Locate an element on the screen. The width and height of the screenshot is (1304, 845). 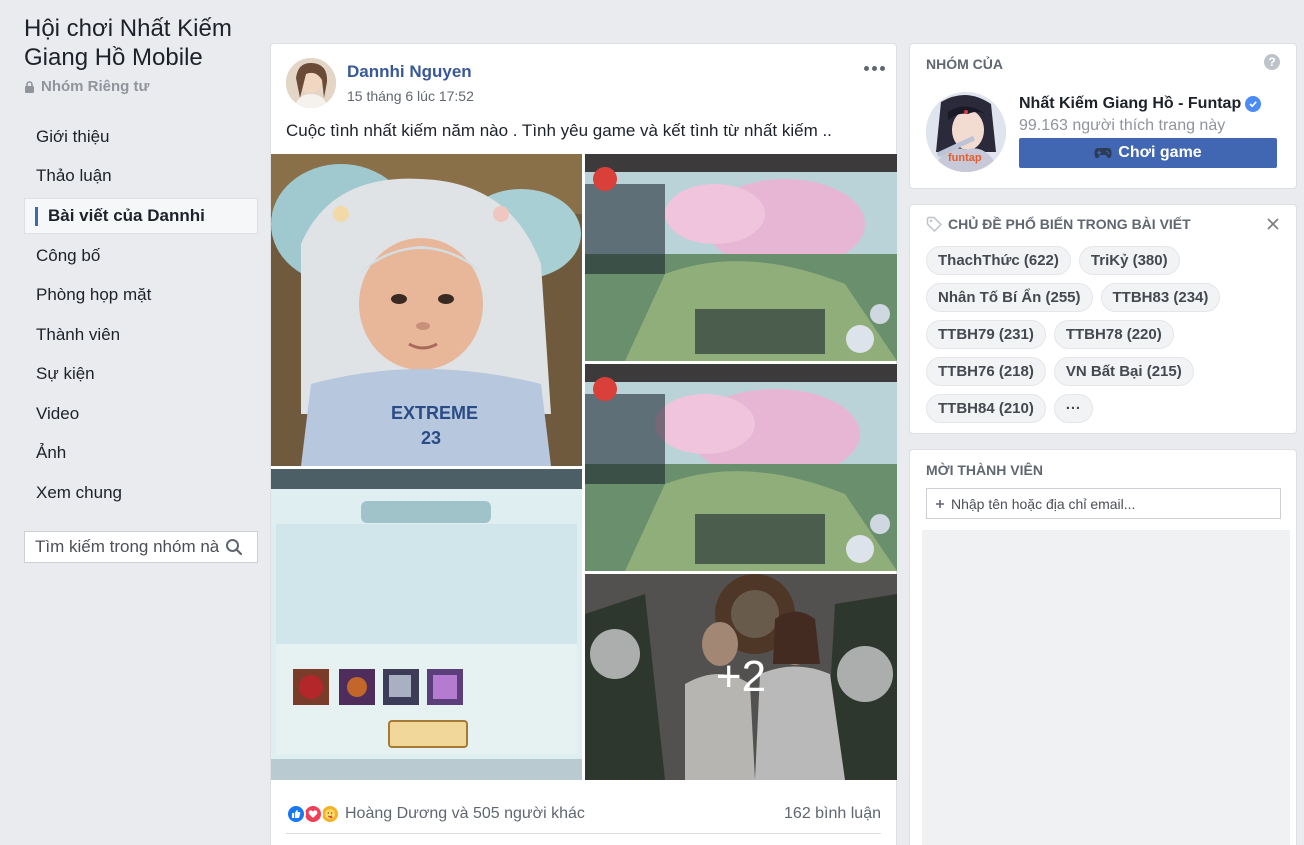
love-reaction-icon is located at coordinates (313, 813).